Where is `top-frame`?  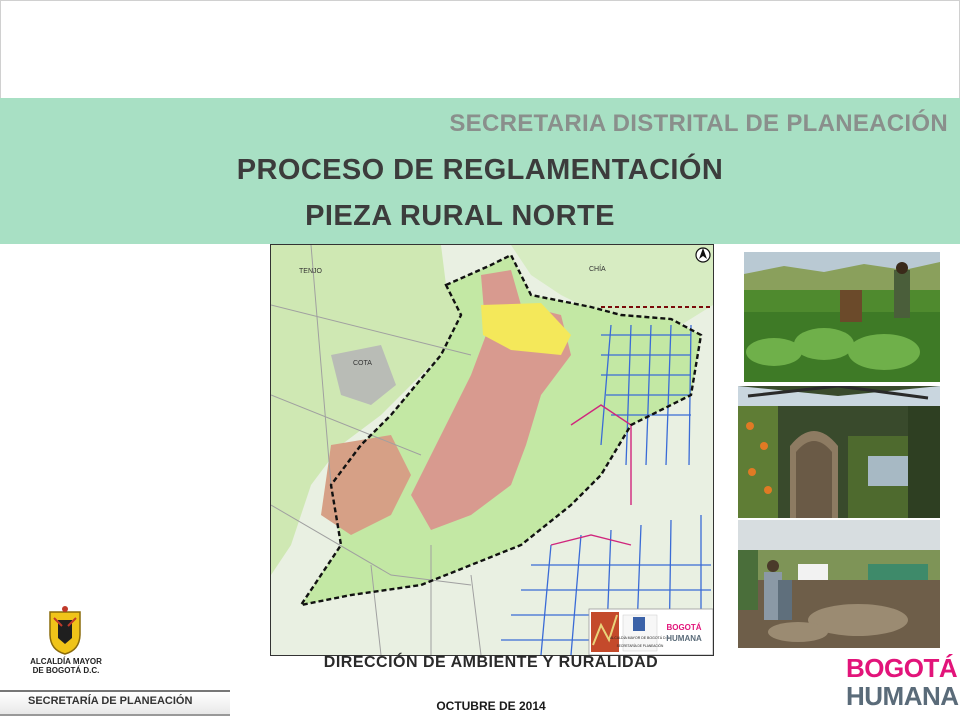 top-frame is located at coordinates (480, 49).